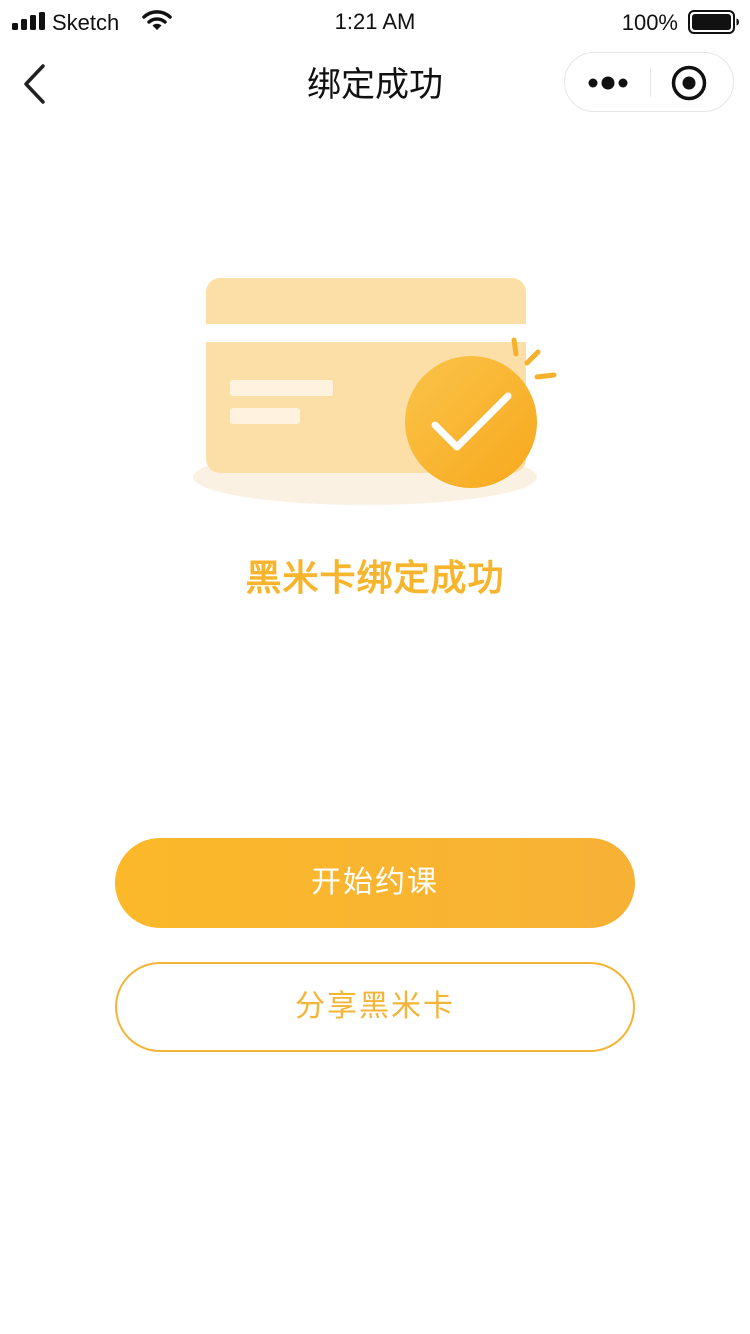  Describe the element at coordinates (375, 22) in the screenshot. I see `status-bar: Sketch 1:21 AM 100%` at that location.